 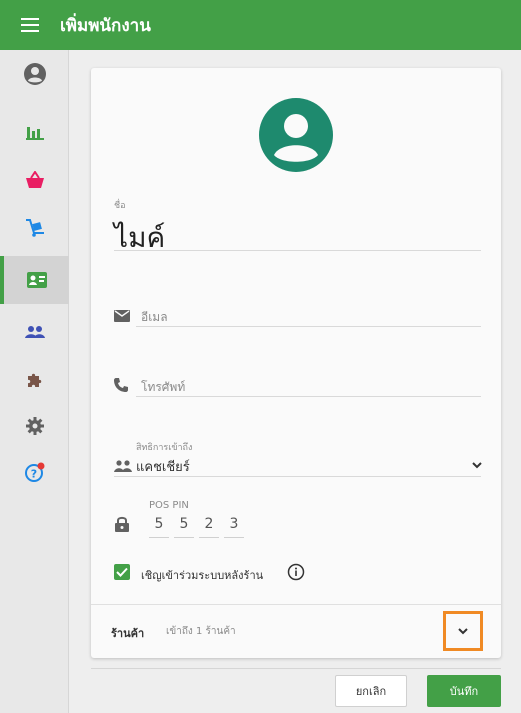 I want to click on phone-icon, so click(x=121, y=385).